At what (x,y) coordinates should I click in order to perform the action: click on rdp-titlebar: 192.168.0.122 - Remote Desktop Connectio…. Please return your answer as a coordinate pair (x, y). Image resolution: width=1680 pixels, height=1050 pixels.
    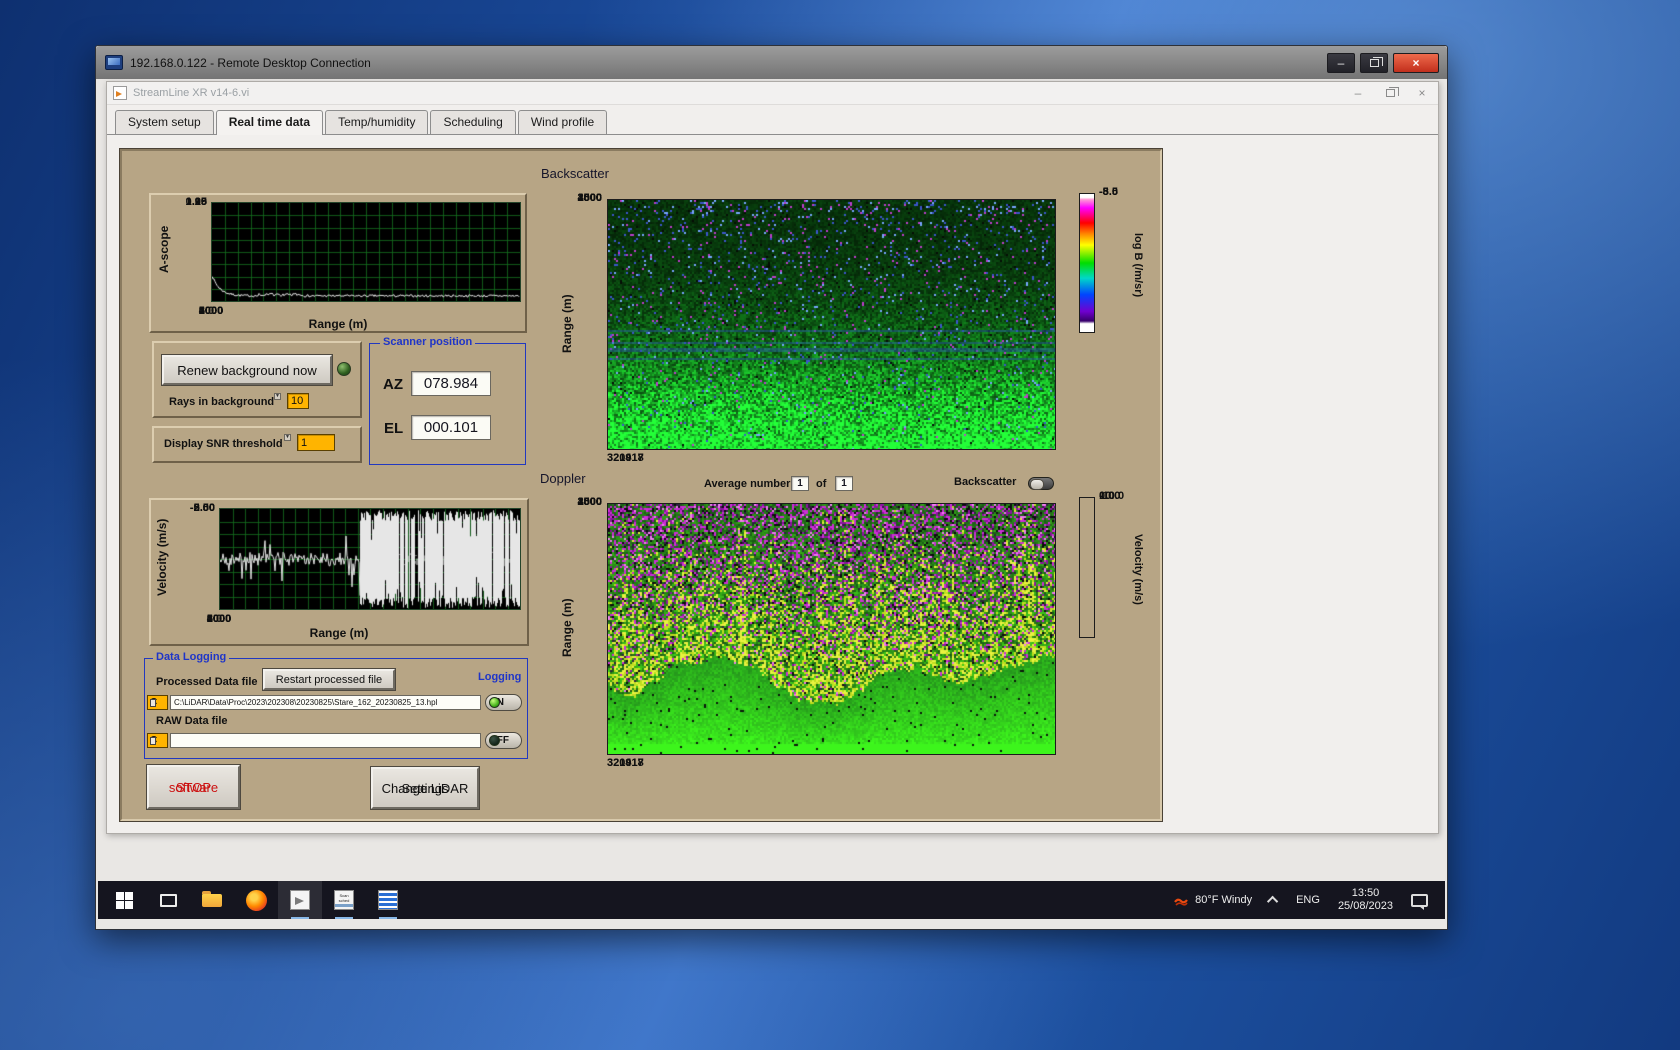
    Looking at the image, I should click on (771, 62).